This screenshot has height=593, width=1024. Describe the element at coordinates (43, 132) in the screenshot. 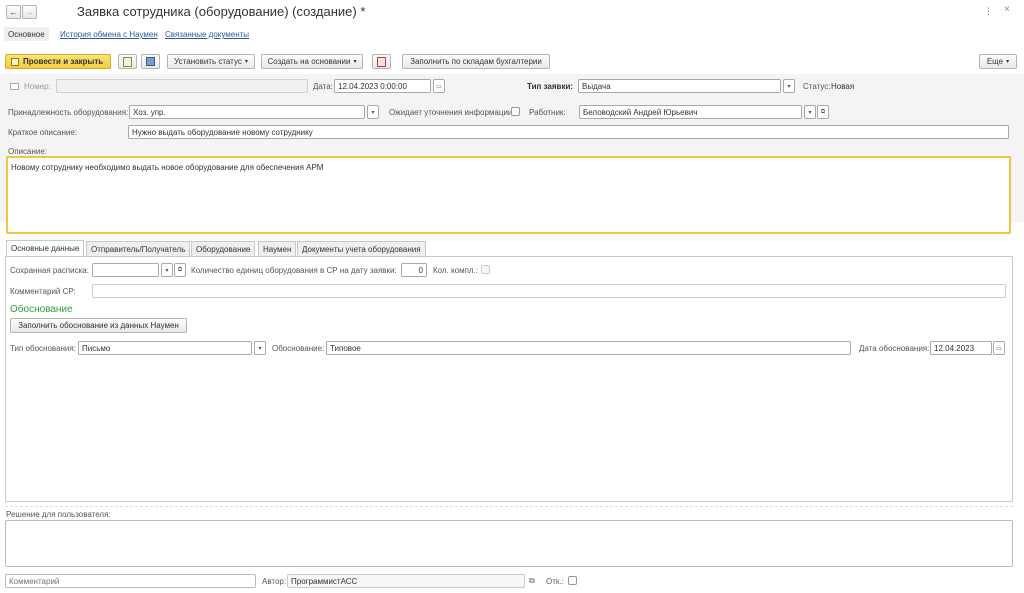

I see `short-description-label: Краткое описание:` at that location.